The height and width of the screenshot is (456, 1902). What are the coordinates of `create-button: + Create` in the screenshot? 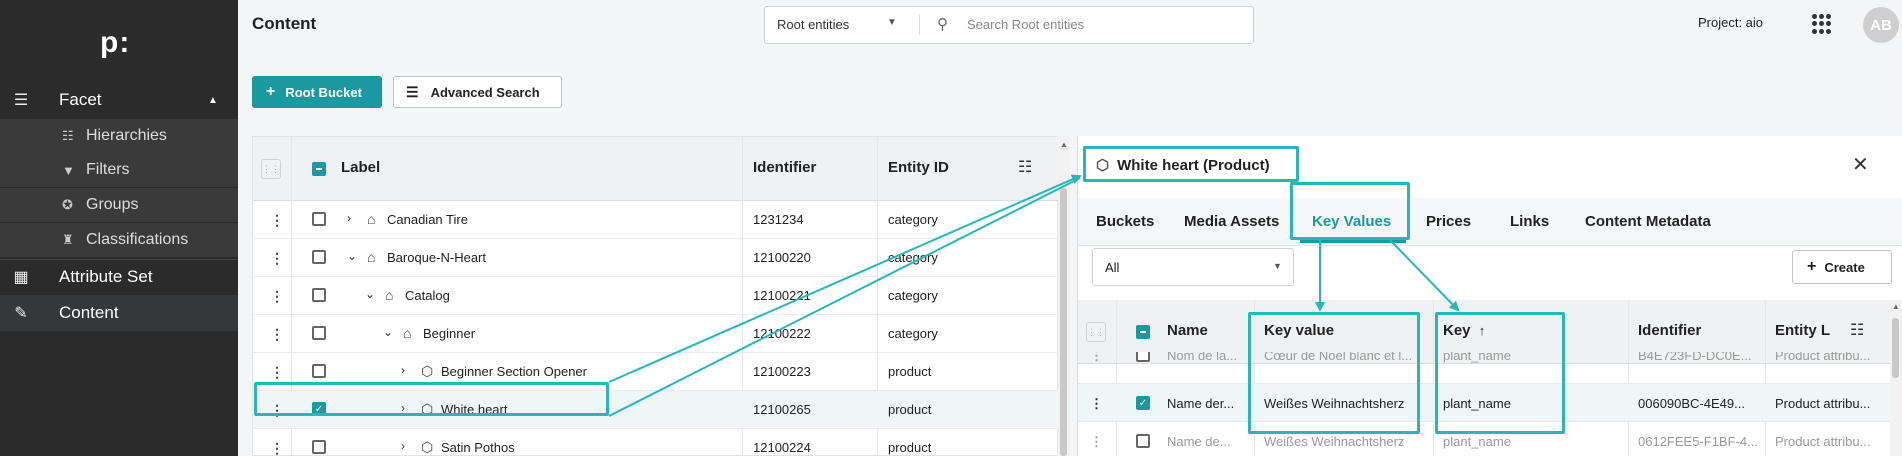 It's located at (1842, 267).